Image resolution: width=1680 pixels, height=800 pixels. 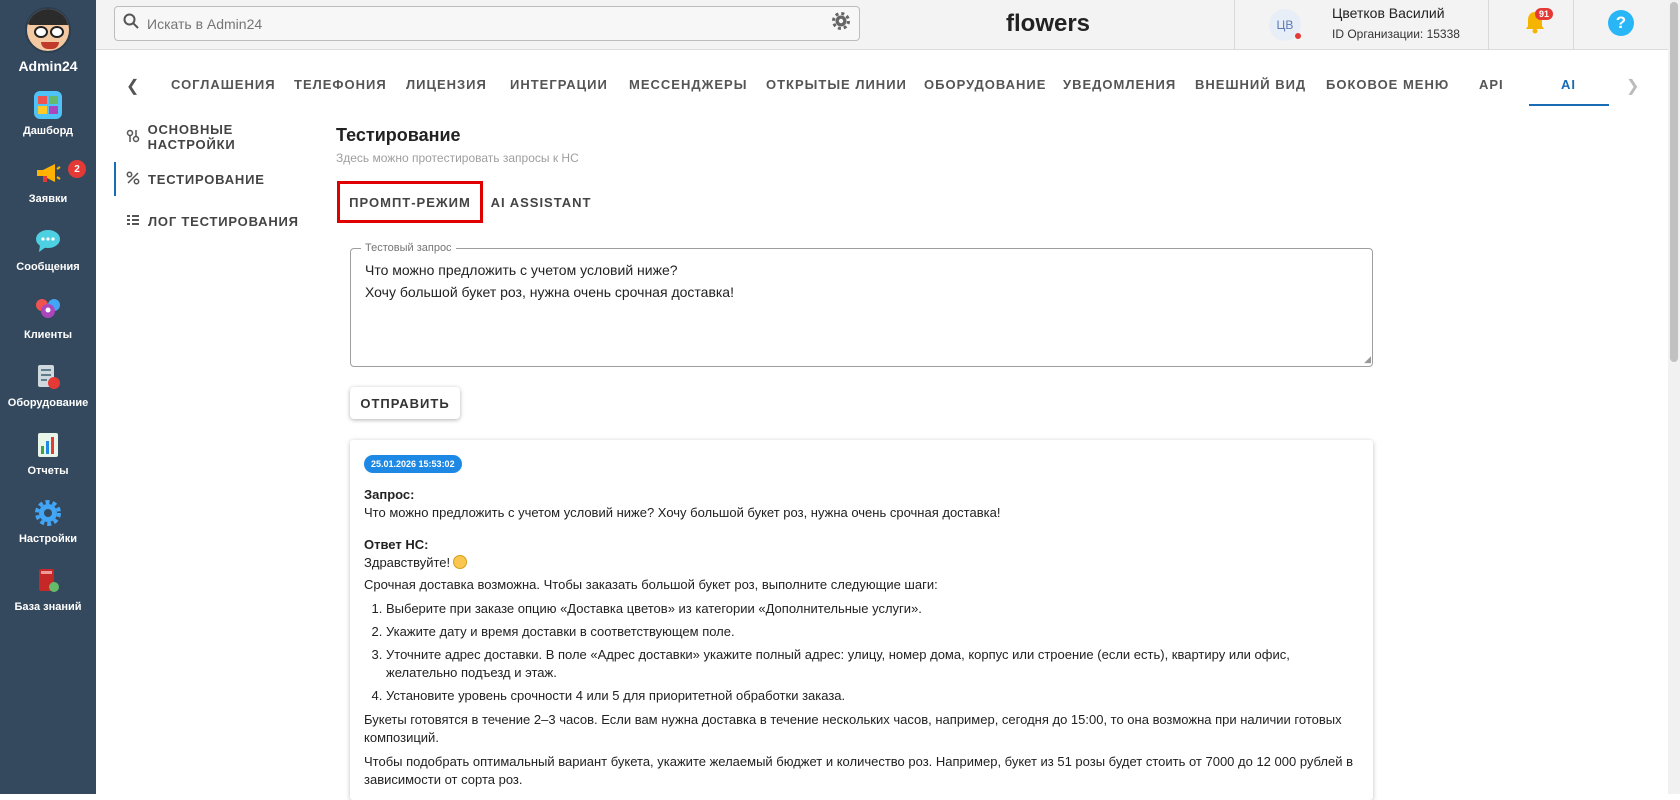 What do you see at coordinates (48, 65) in the screenshot?
I see `app-name: Admin24` at bounding box center [48, 65].